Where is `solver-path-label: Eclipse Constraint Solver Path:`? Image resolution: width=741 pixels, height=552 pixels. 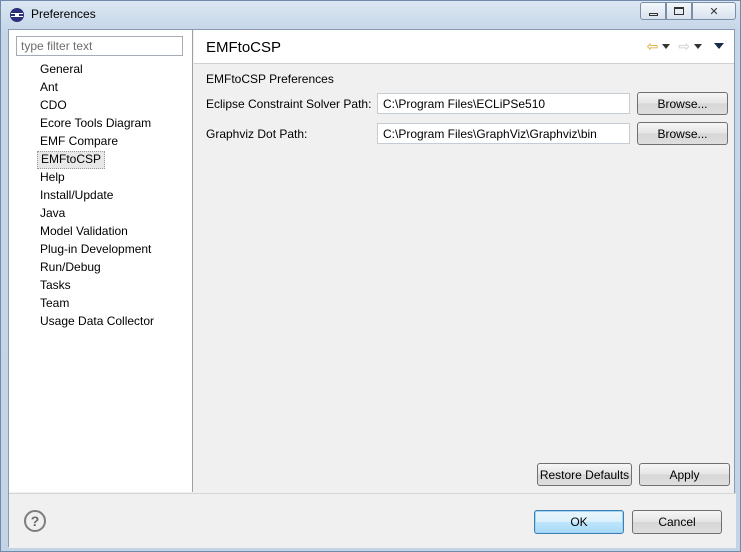 solver-path-label: Eclipse Constraint Solver Path: is located at coordinates (289, 104).